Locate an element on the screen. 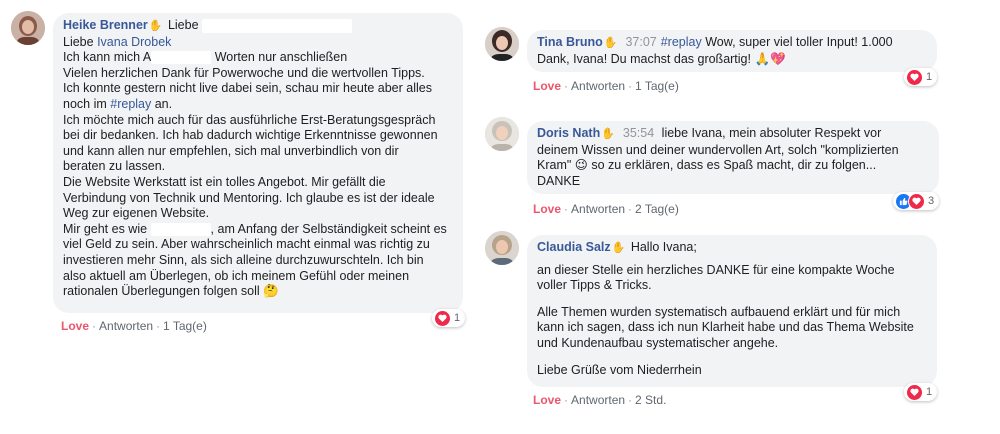 This screenshot has width=1000, height=434. comment-actions: Love · Antworten · 2 Std. is located at coordinates (600, 400).